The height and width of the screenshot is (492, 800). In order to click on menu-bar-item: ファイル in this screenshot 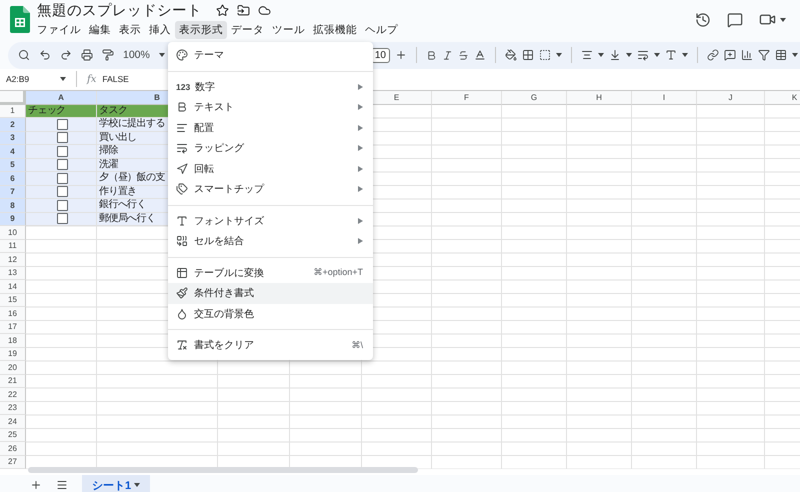, I will do `click(59, 30)`.